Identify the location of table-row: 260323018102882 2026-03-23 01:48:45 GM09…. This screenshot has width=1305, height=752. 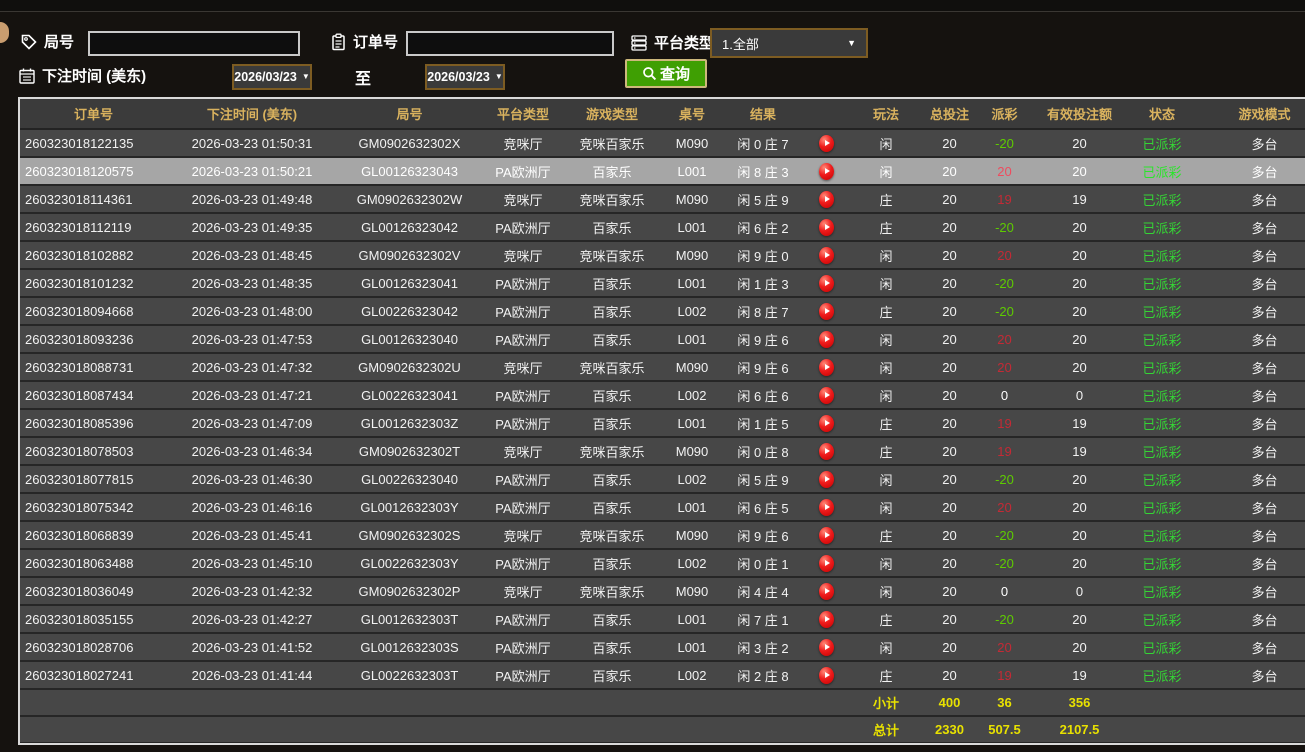
(662, 255).